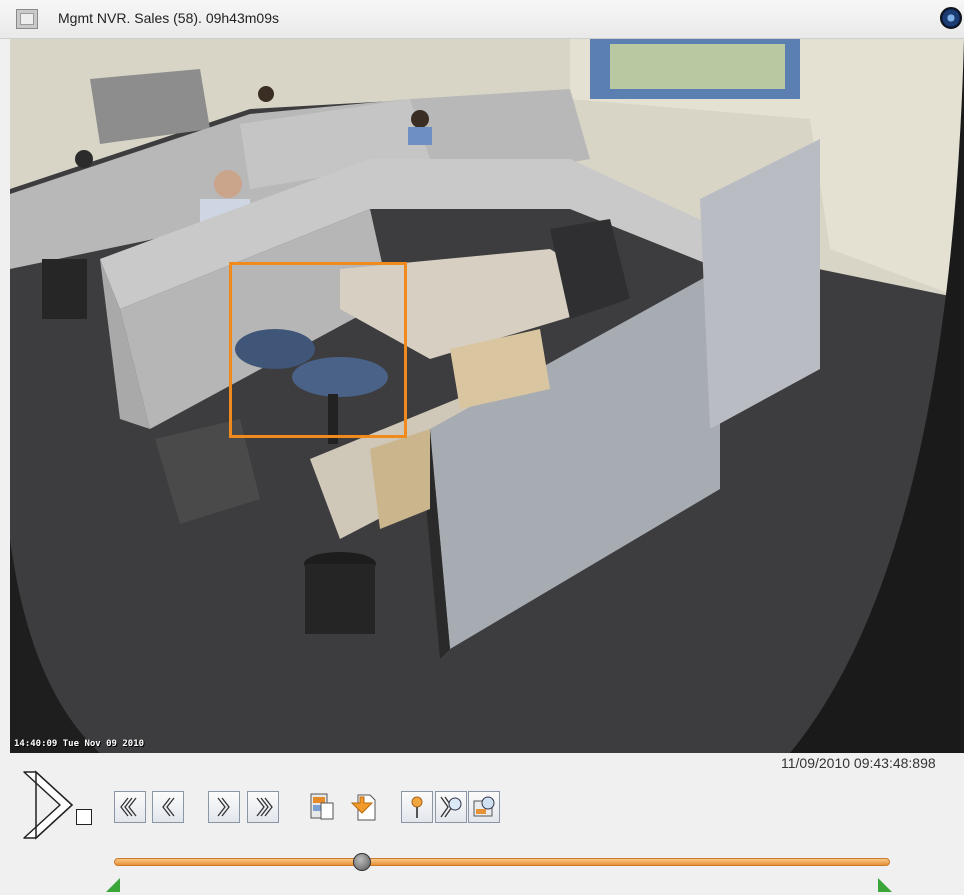 The image size is (964, 895). What do you see at coordinates (417, 807) in the screenshot?
I see `bookmark-icon` at bounding box center [417, 807].